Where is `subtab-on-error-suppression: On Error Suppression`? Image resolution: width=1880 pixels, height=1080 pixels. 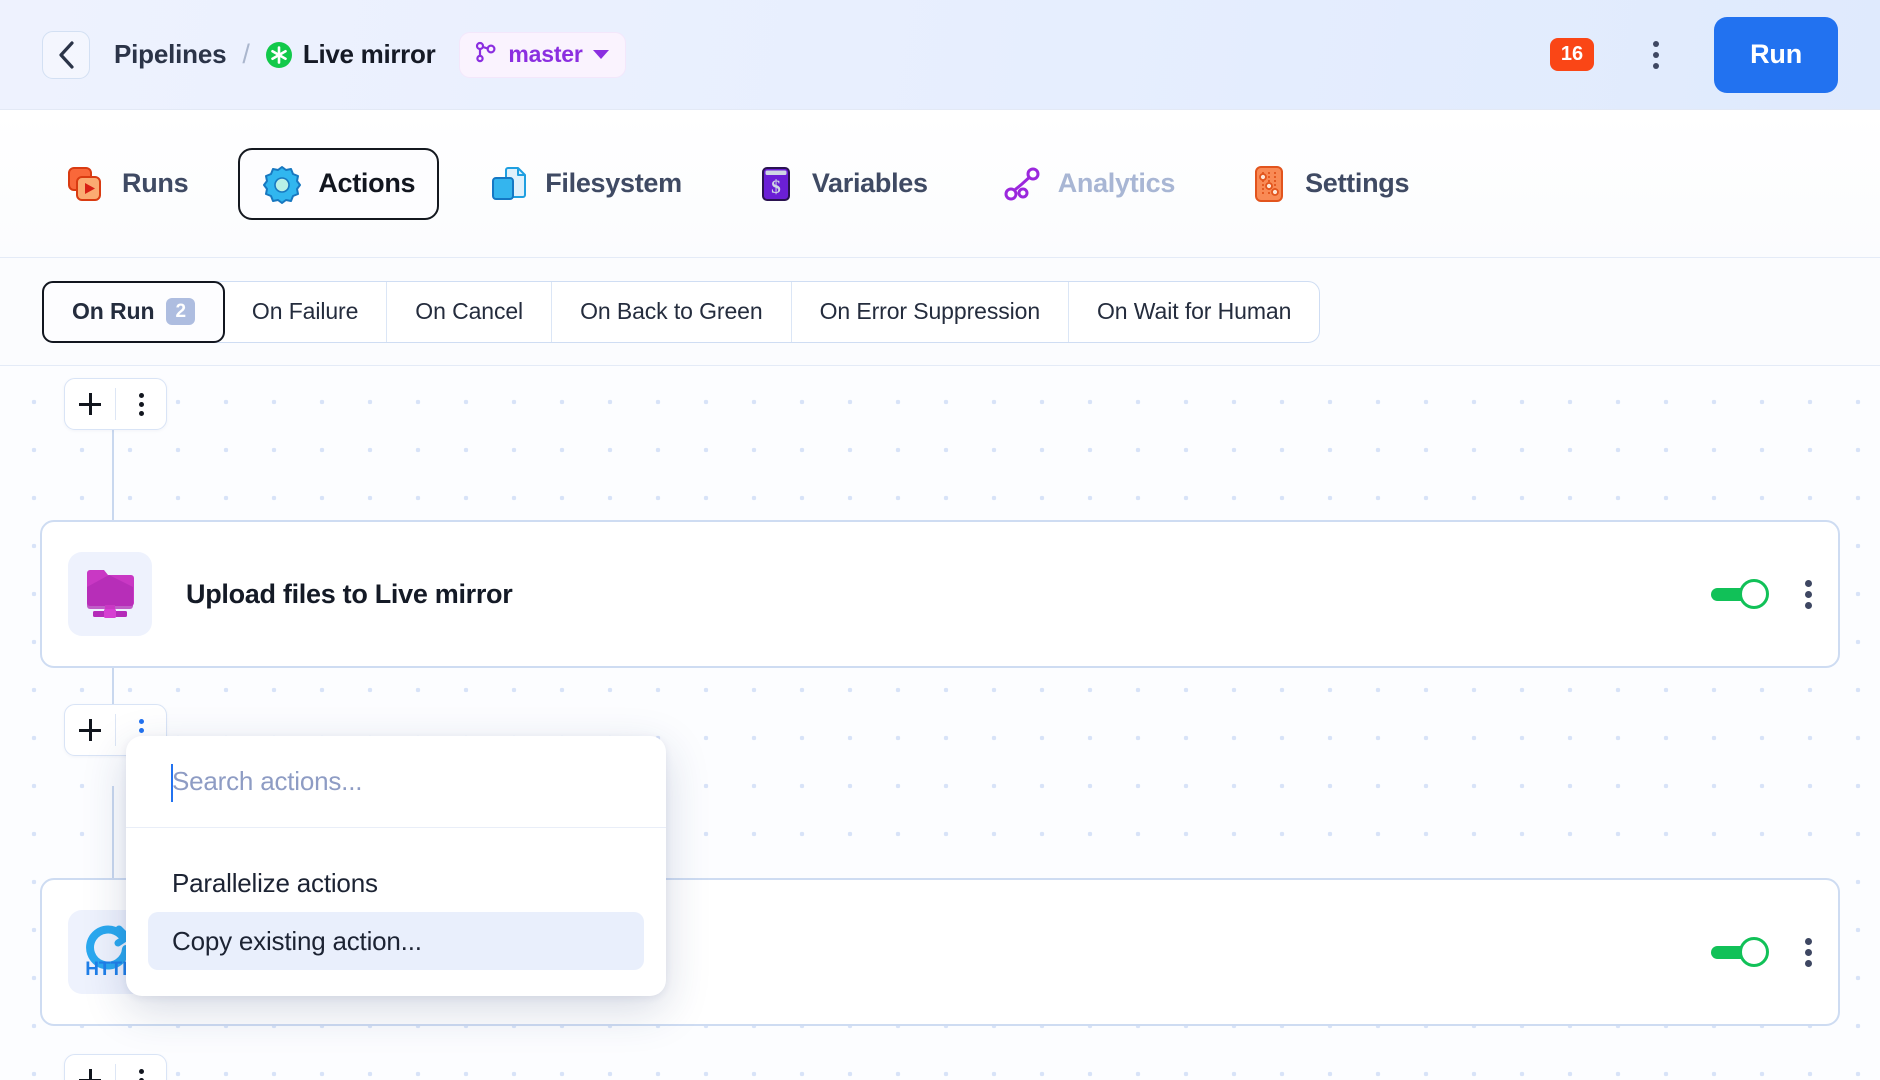
subtab-on-error-suppression: On Error Suppression is located at coordinates (931, 311).